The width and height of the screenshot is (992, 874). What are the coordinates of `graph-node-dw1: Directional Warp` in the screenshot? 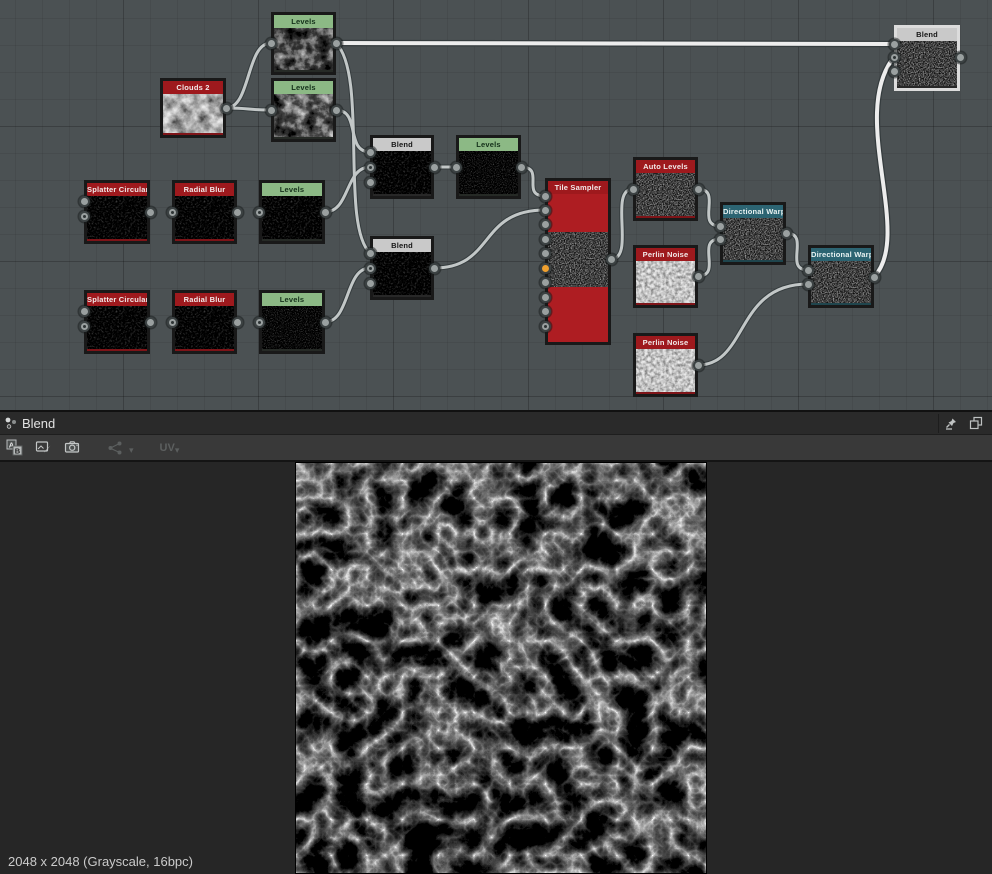 It's located at (753, 233).